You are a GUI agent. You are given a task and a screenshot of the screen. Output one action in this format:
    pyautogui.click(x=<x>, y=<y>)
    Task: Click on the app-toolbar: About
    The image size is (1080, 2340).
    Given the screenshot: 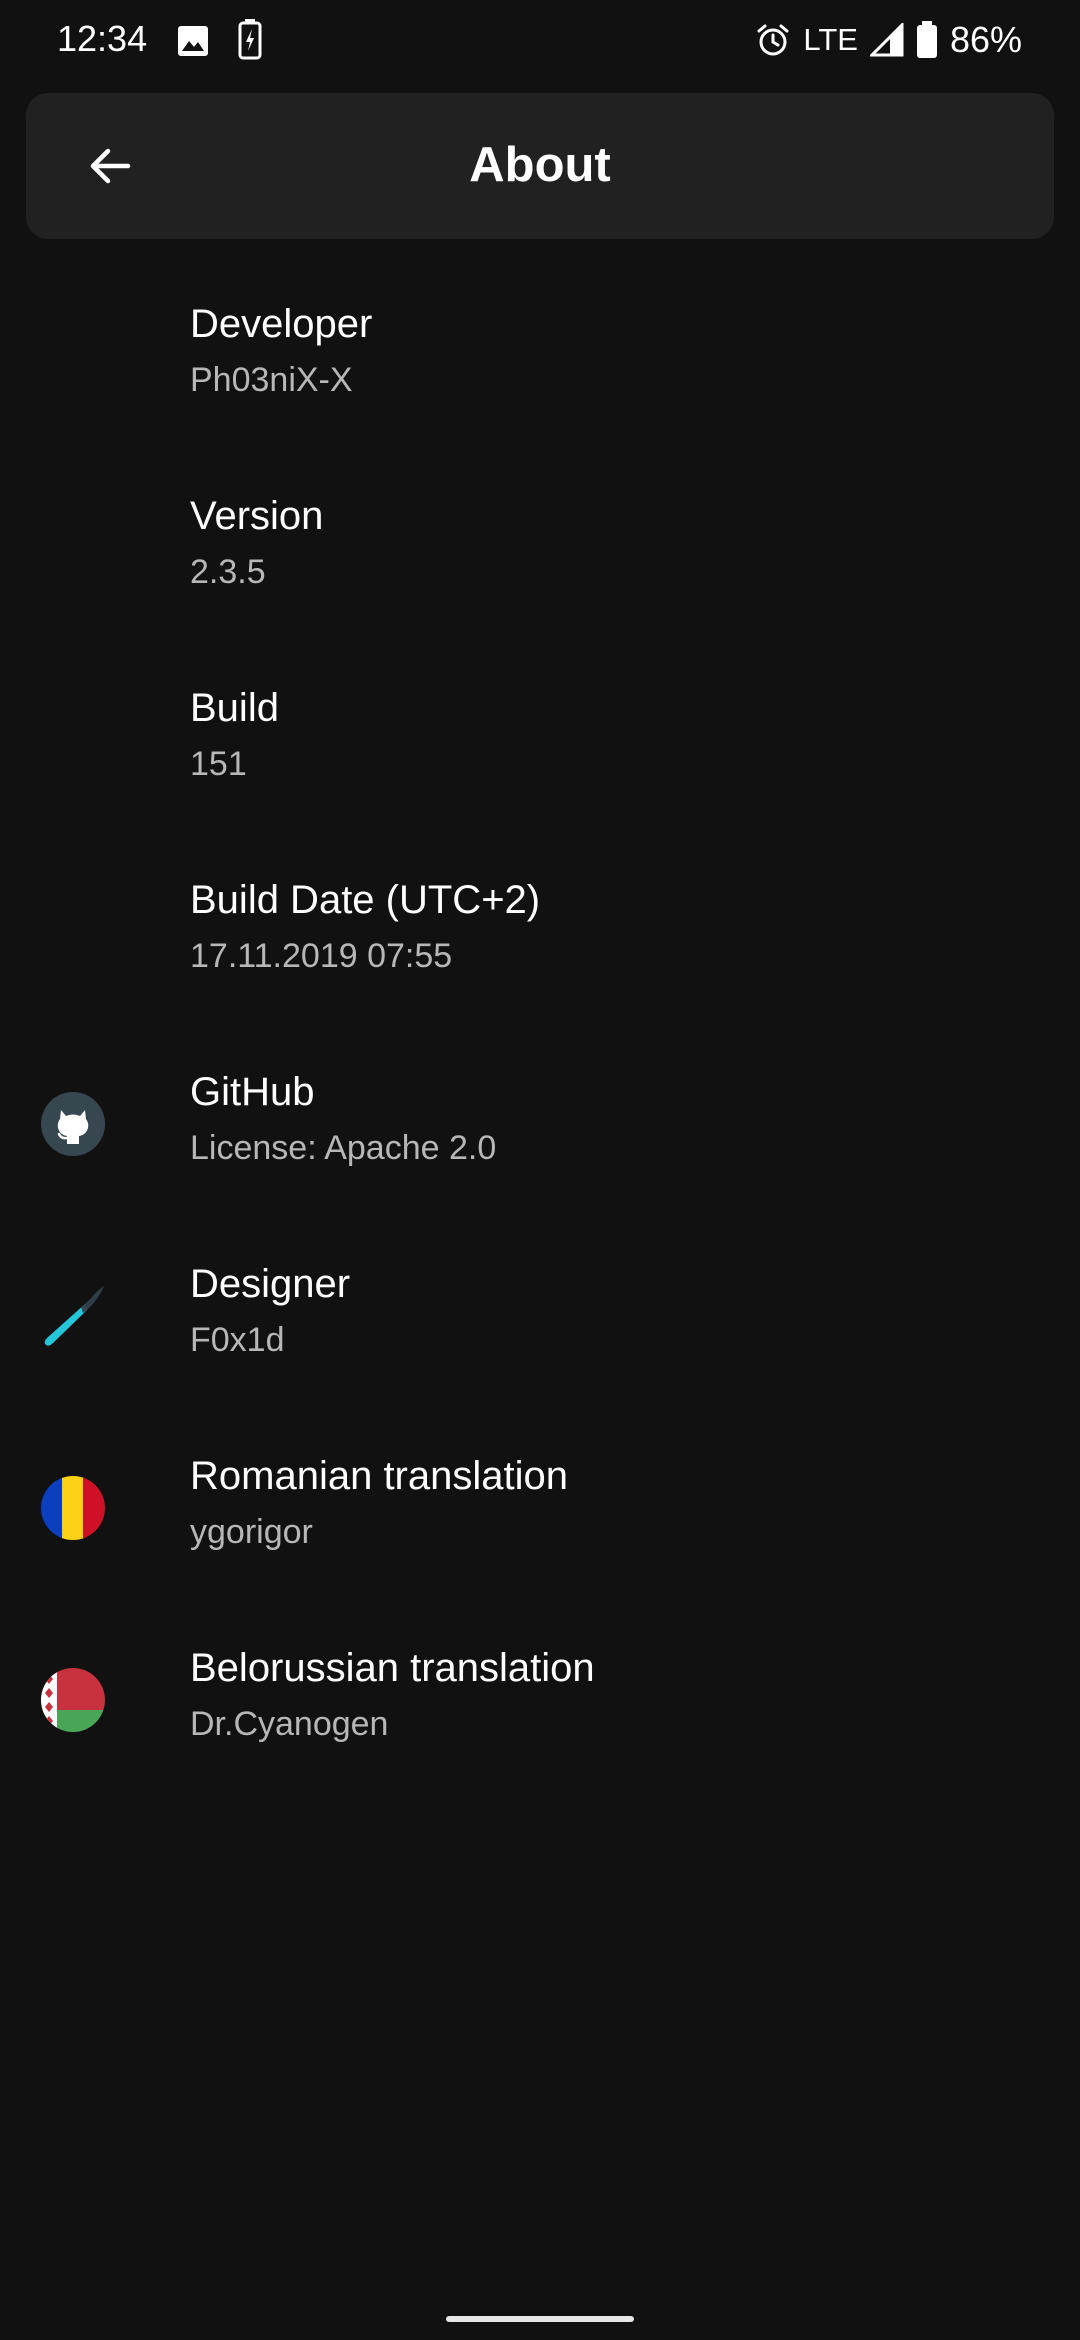 What is the action you would take?
    pyautogui.click(x=540, y=166)
    